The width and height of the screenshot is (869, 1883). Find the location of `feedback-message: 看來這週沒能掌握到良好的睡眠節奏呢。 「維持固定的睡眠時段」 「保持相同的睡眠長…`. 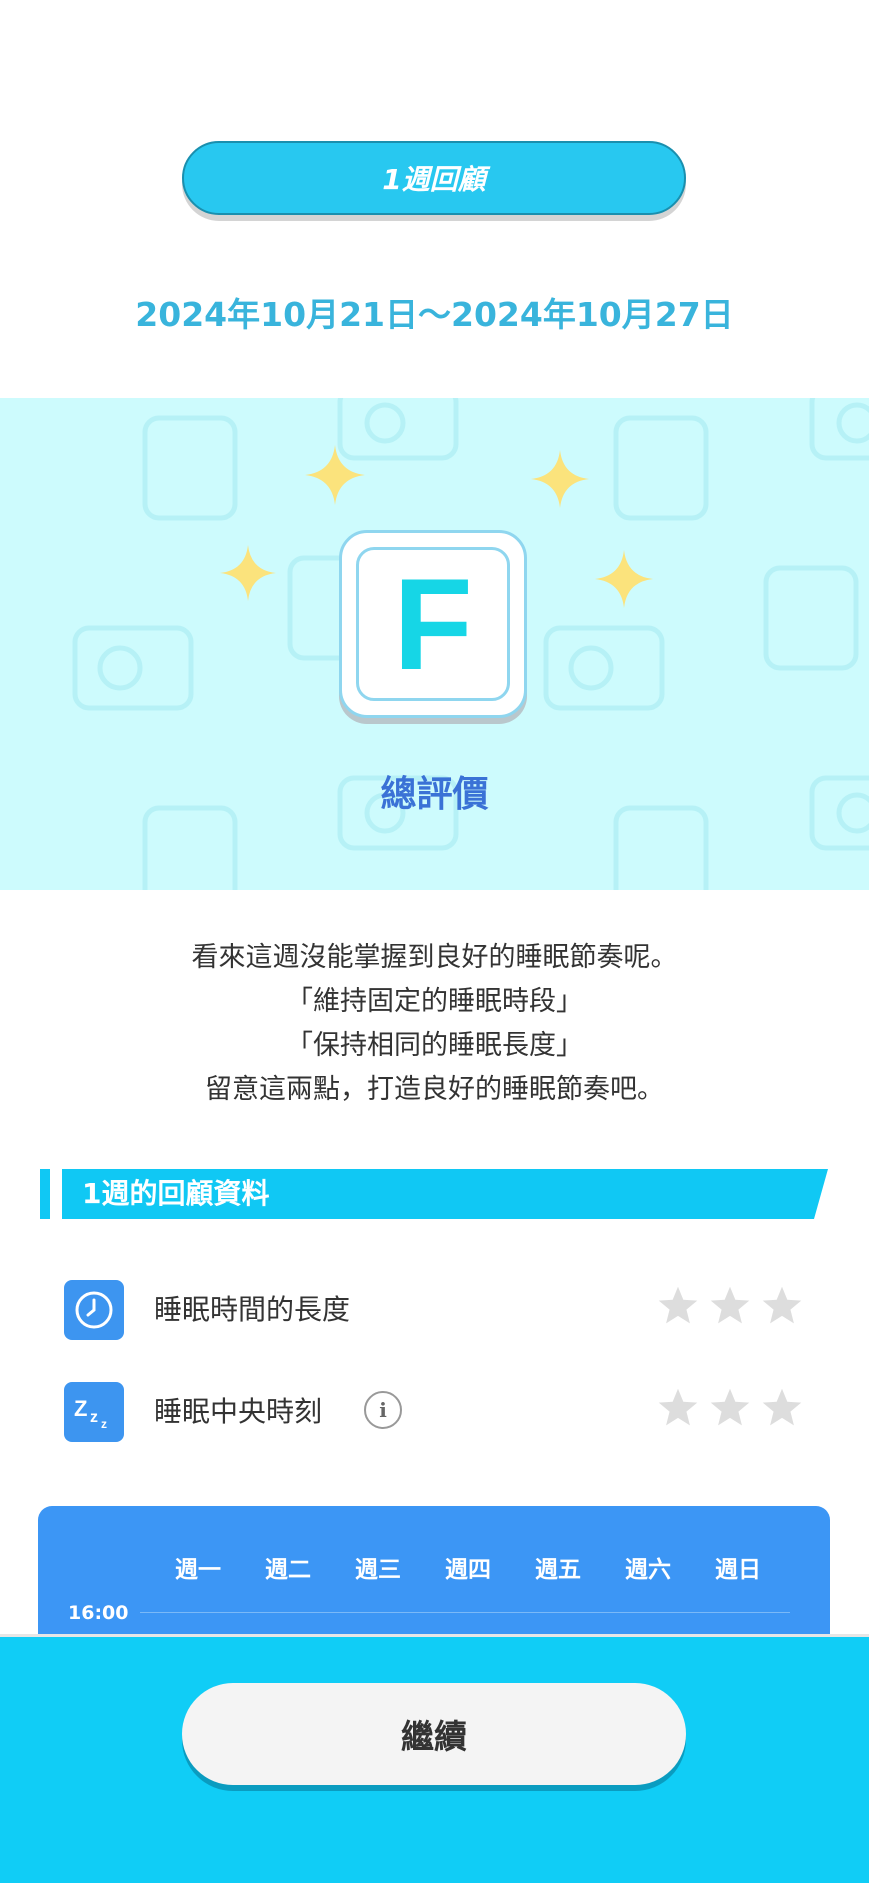

feedback-message: 看來這週沒能掌握到良好的睡眠節奏呢。 「維持固定的睡眠時段」 「保持相同的睡眠長… is located at coordinates (434, 1024).